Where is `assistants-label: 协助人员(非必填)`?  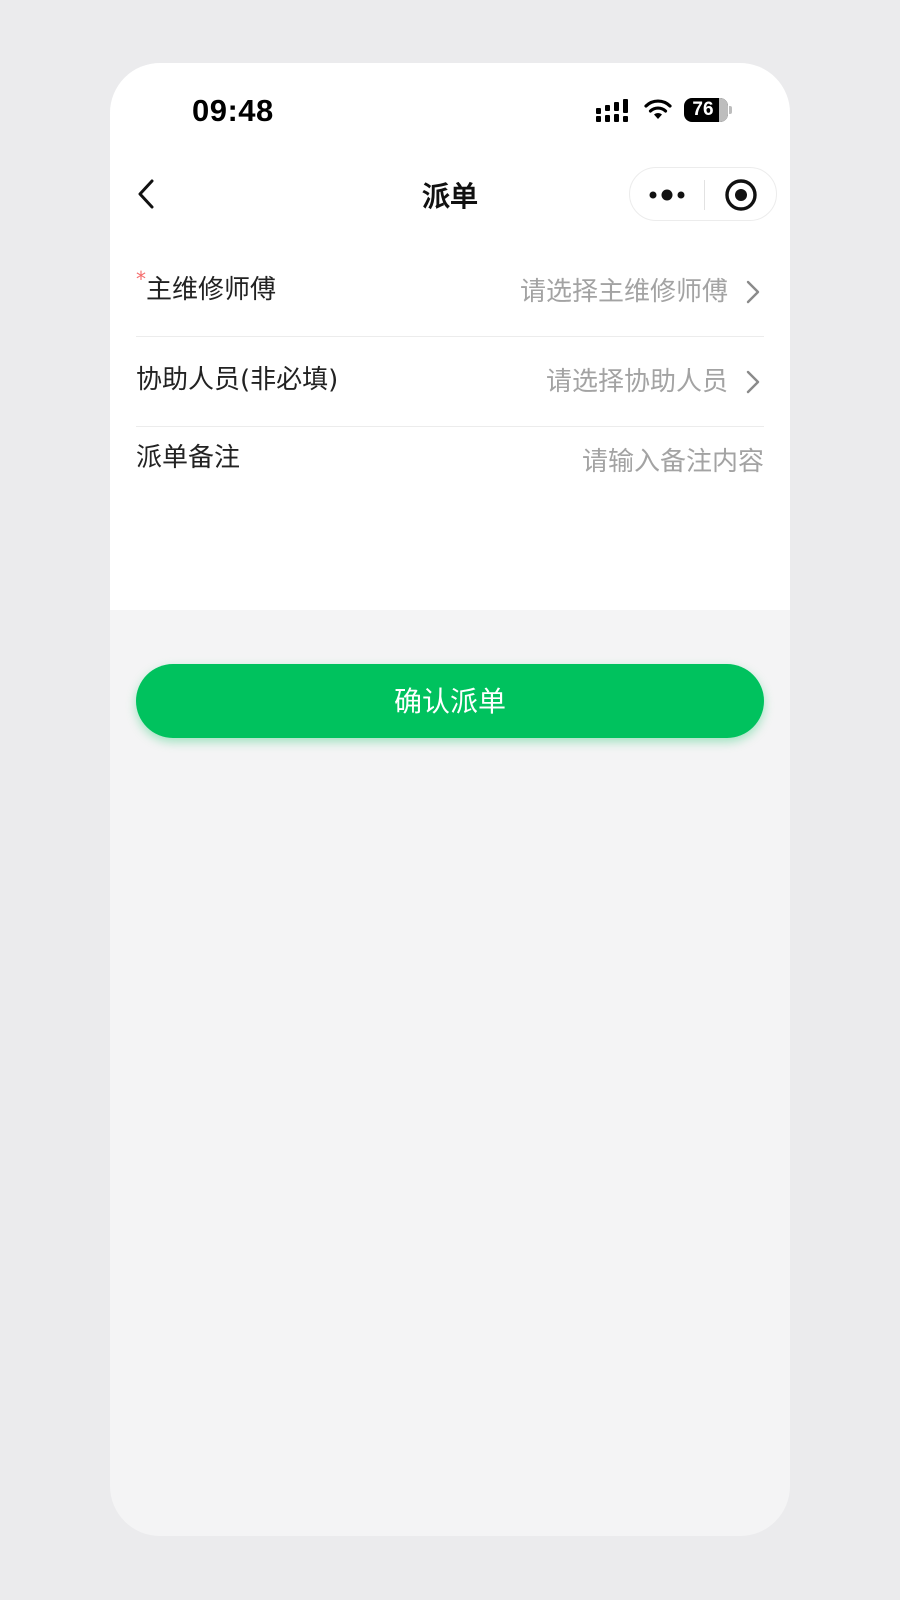 assistants-label: 协助人员(非必填) is located at coordinates (237, 380).